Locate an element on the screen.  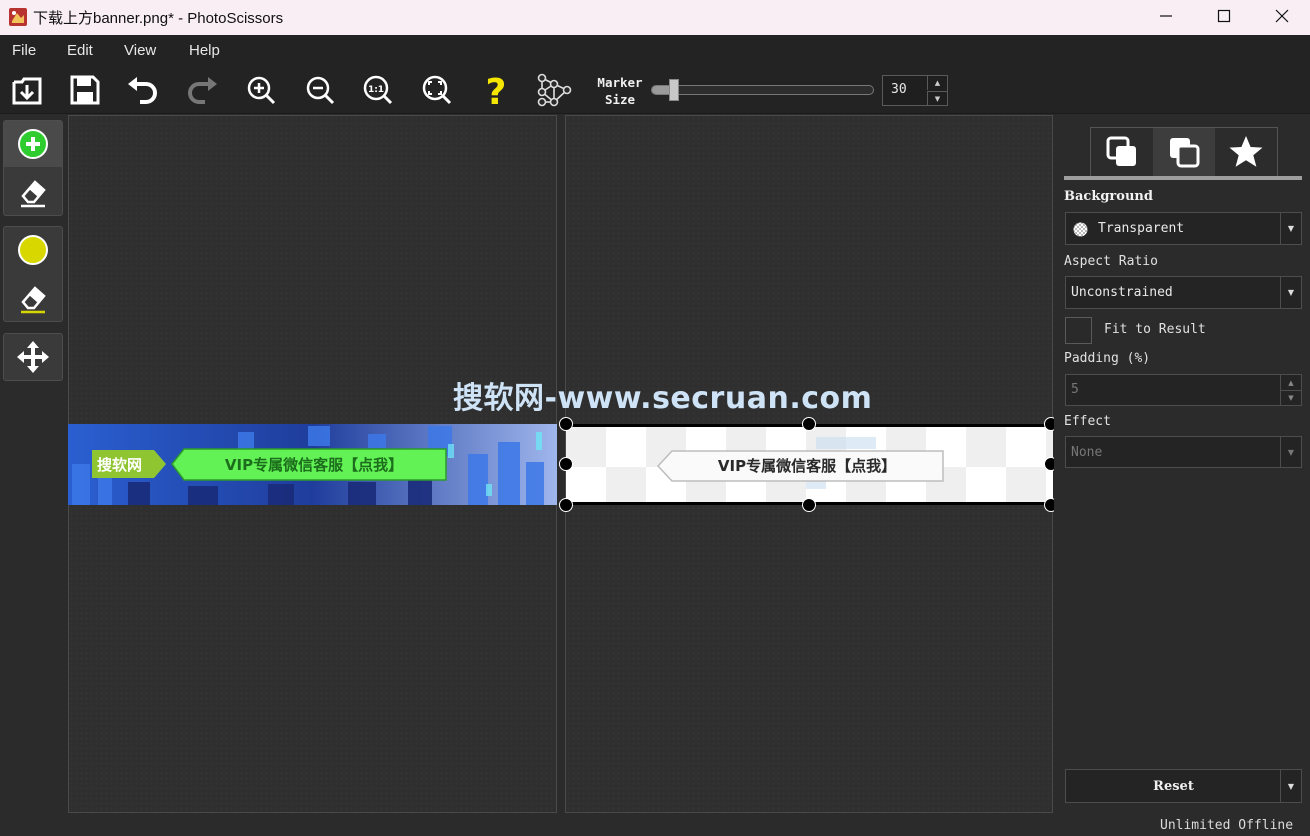
padding-label: Padding (%) is located at coordinates (1107, 358).